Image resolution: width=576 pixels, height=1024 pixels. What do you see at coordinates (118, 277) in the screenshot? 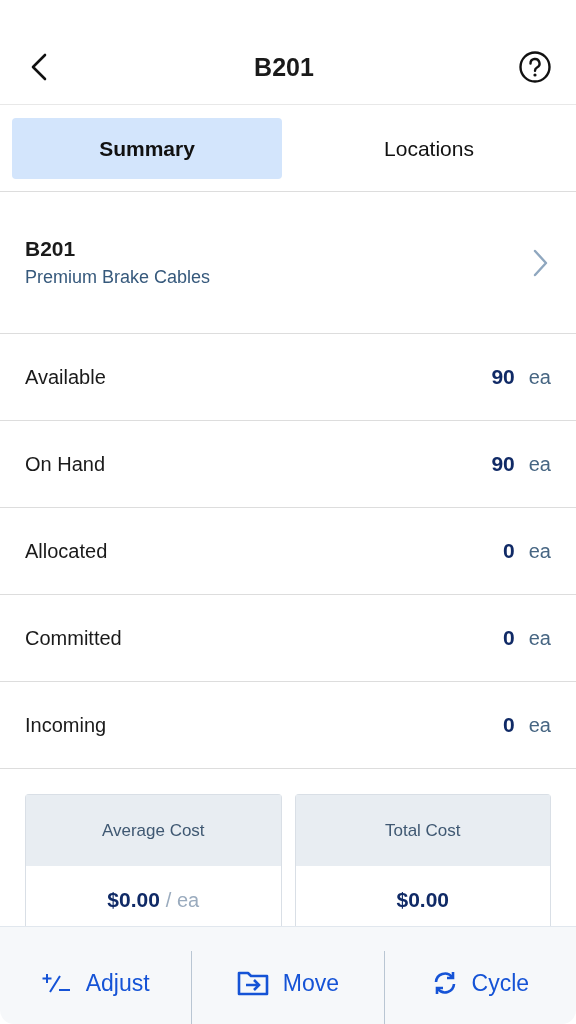
I see `item-name: Premium Brake Cables` at bounding box center [118, 277].